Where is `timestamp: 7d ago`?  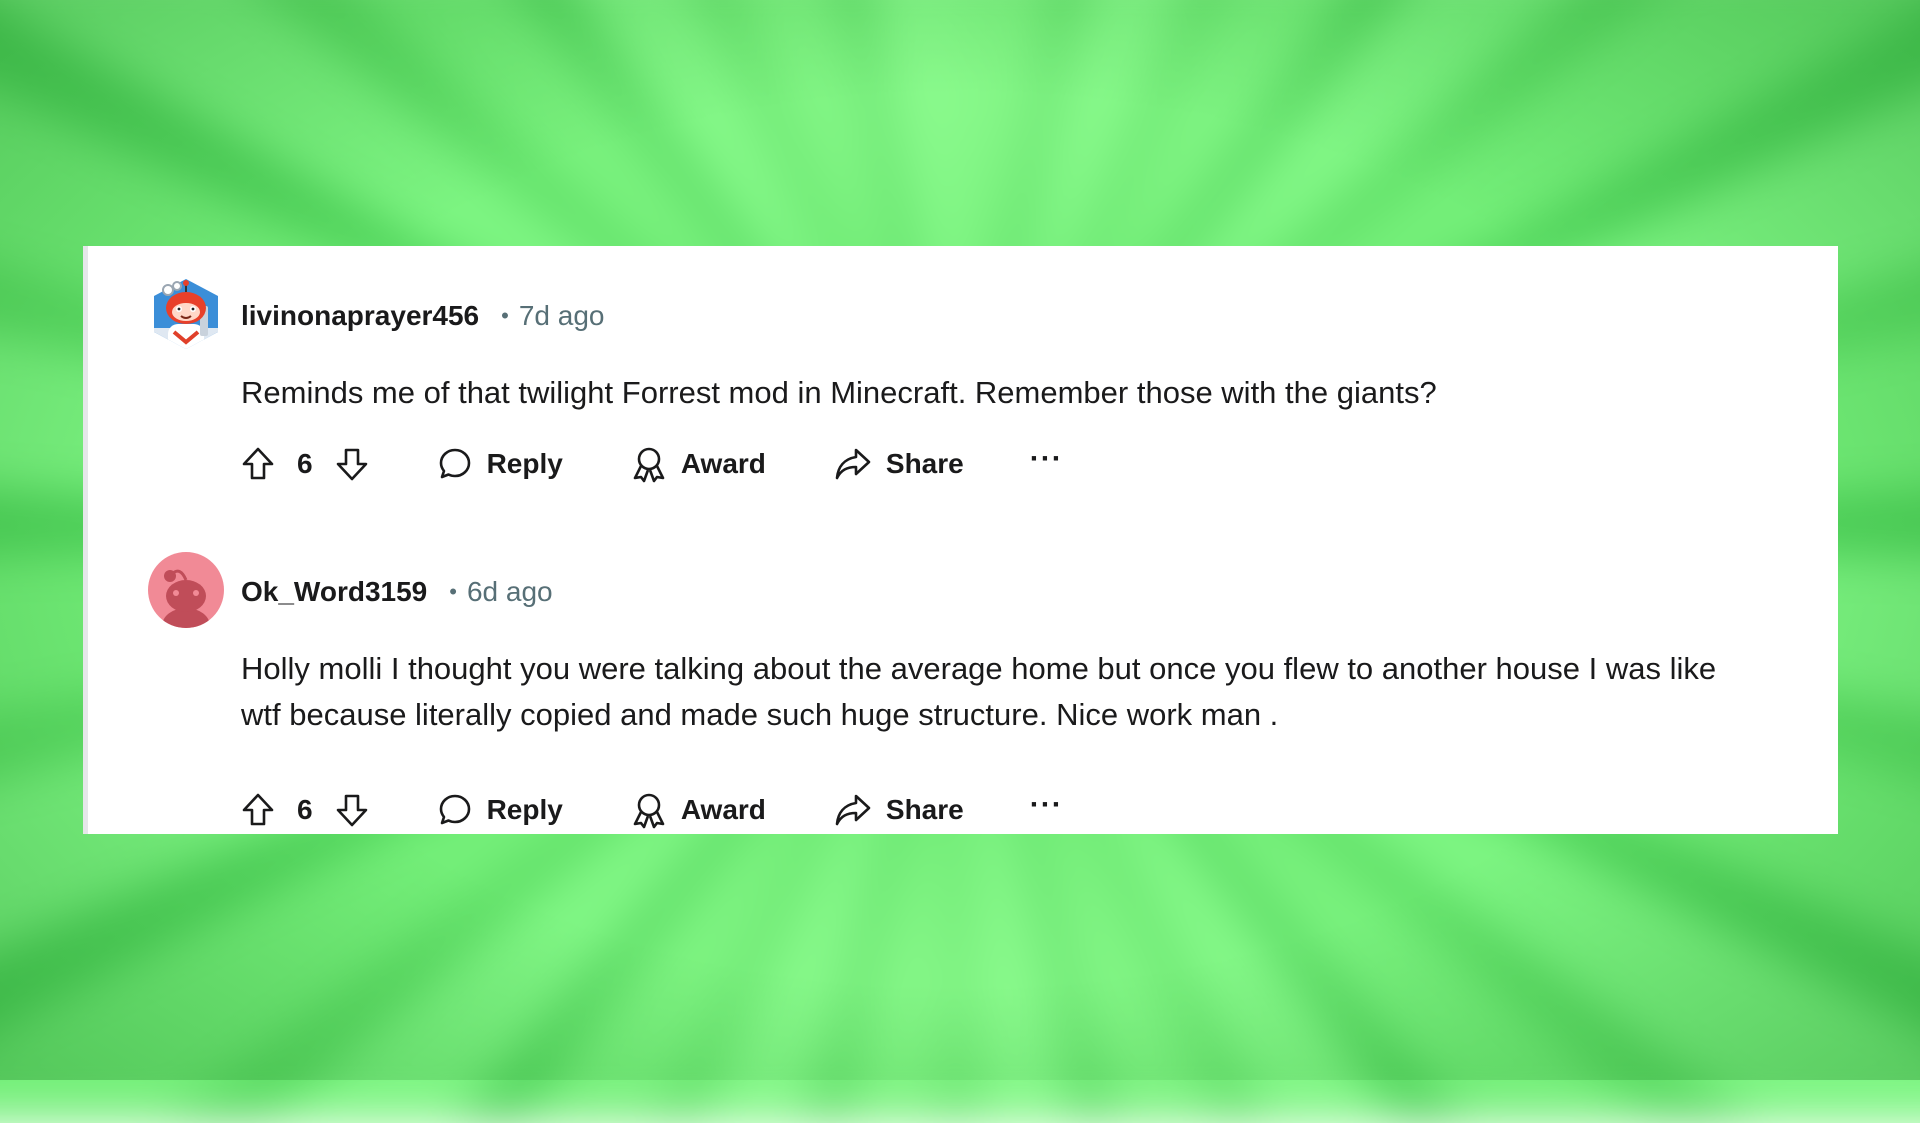
timestamp: 7d ago is located at coordinates (562, 316).